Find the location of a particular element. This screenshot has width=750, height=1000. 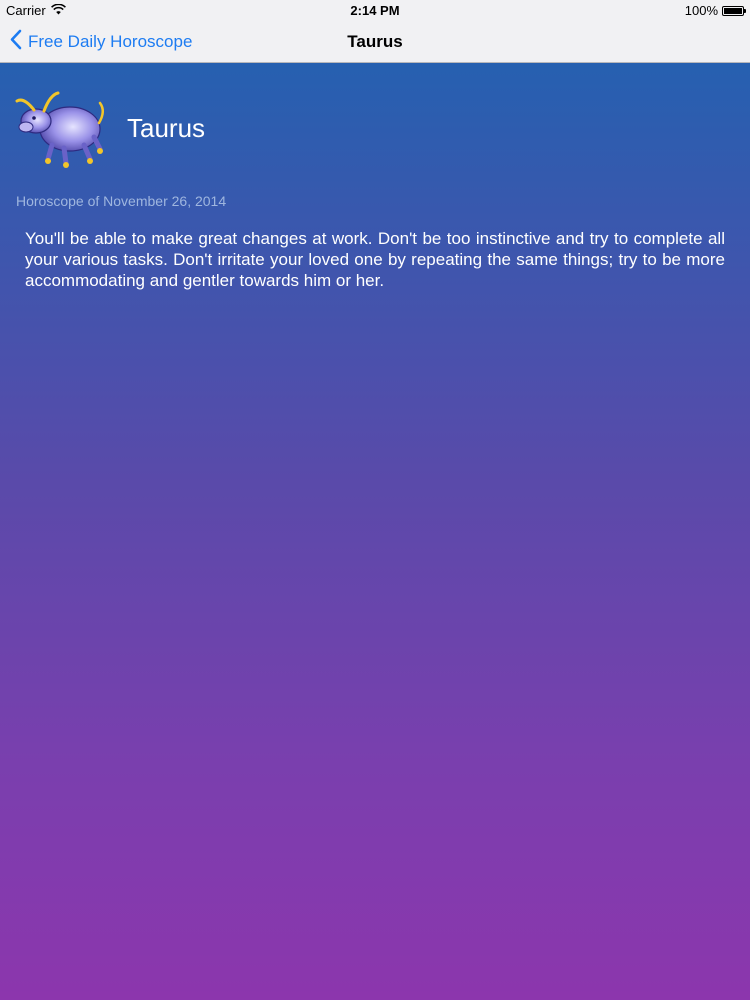

status-right: 100% is located at coordinates (715, 10).